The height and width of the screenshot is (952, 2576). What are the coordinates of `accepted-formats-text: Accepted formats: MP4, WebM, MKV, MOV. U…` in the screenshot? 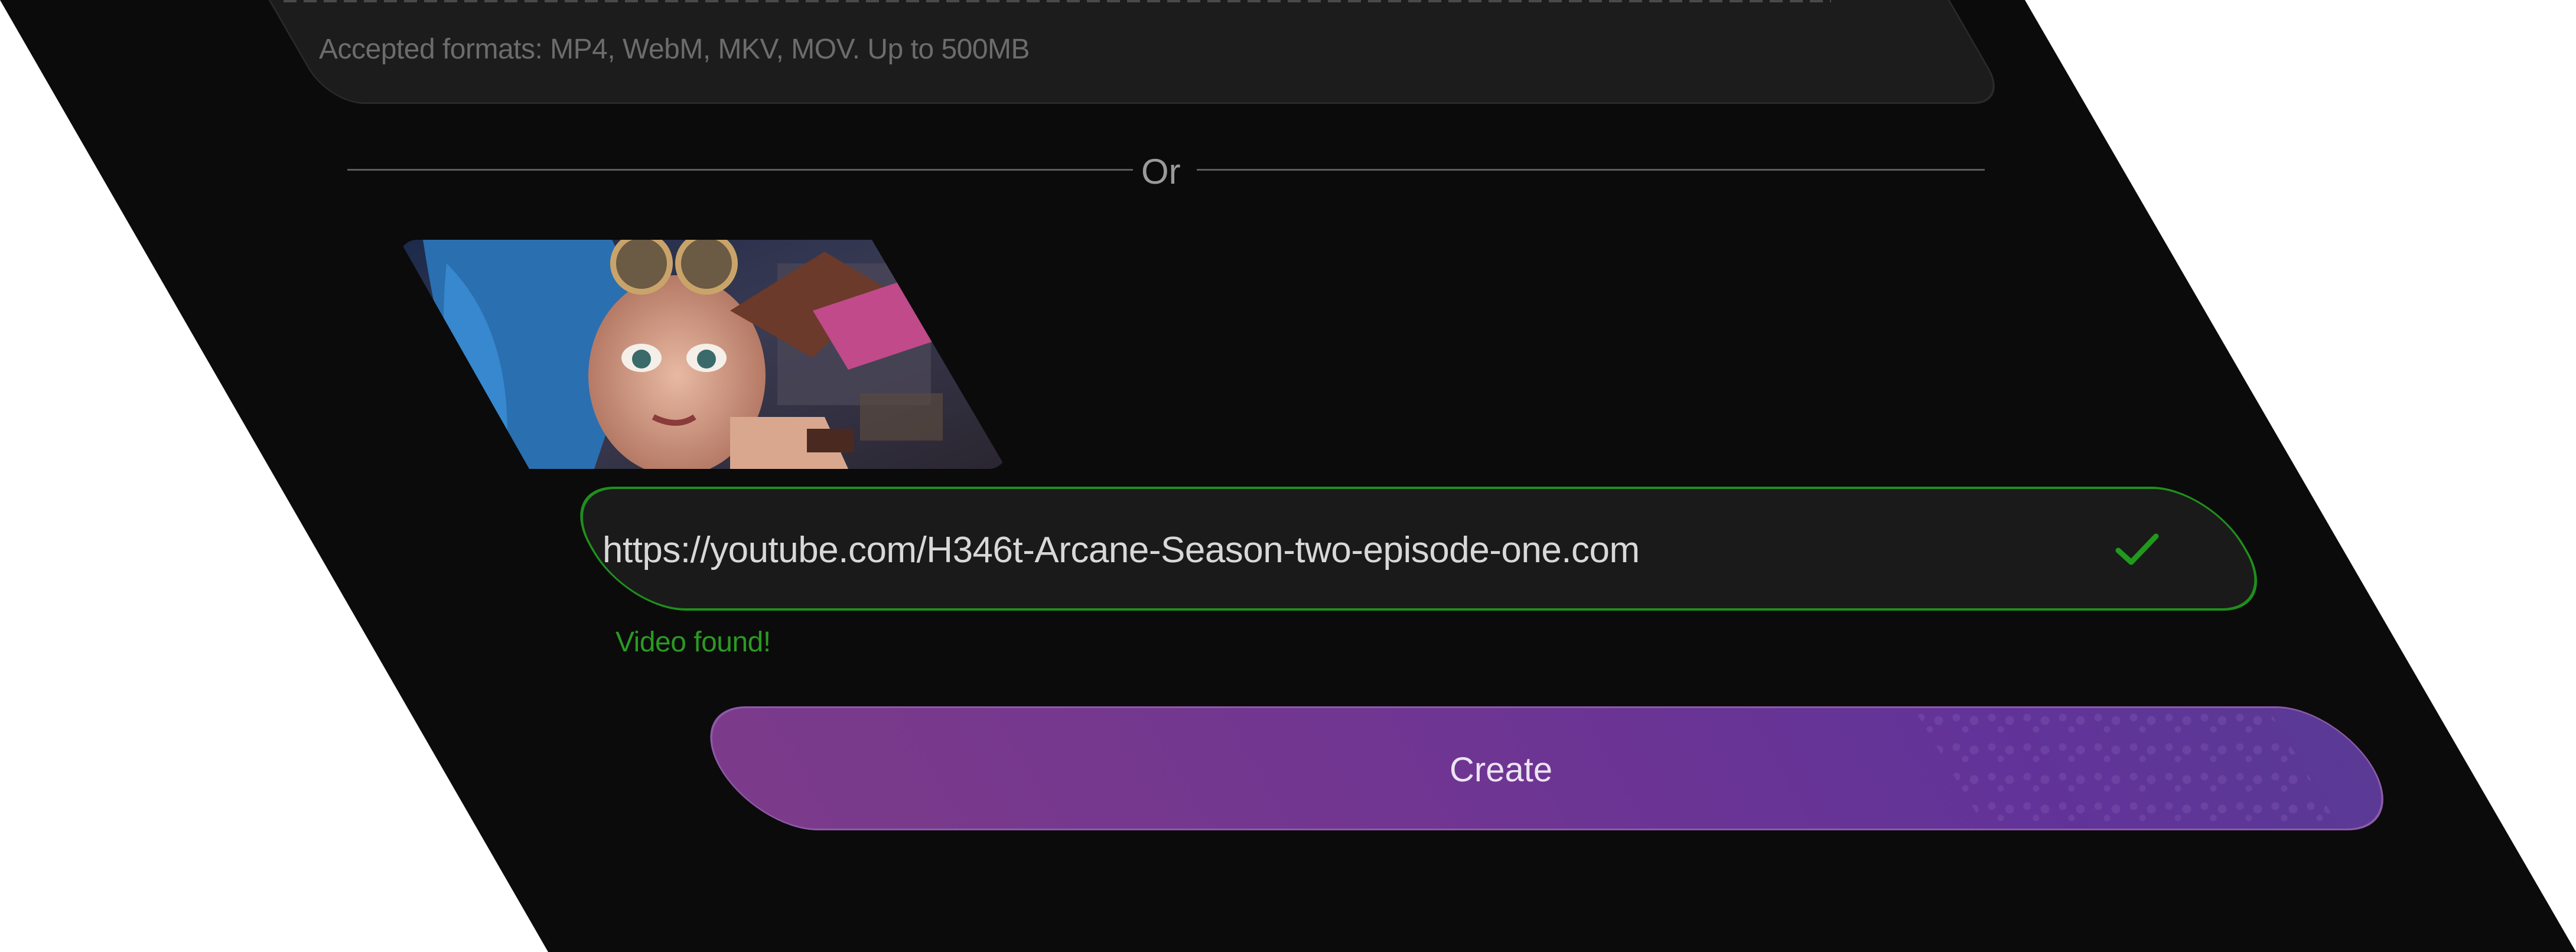 It's located at (675, 49).